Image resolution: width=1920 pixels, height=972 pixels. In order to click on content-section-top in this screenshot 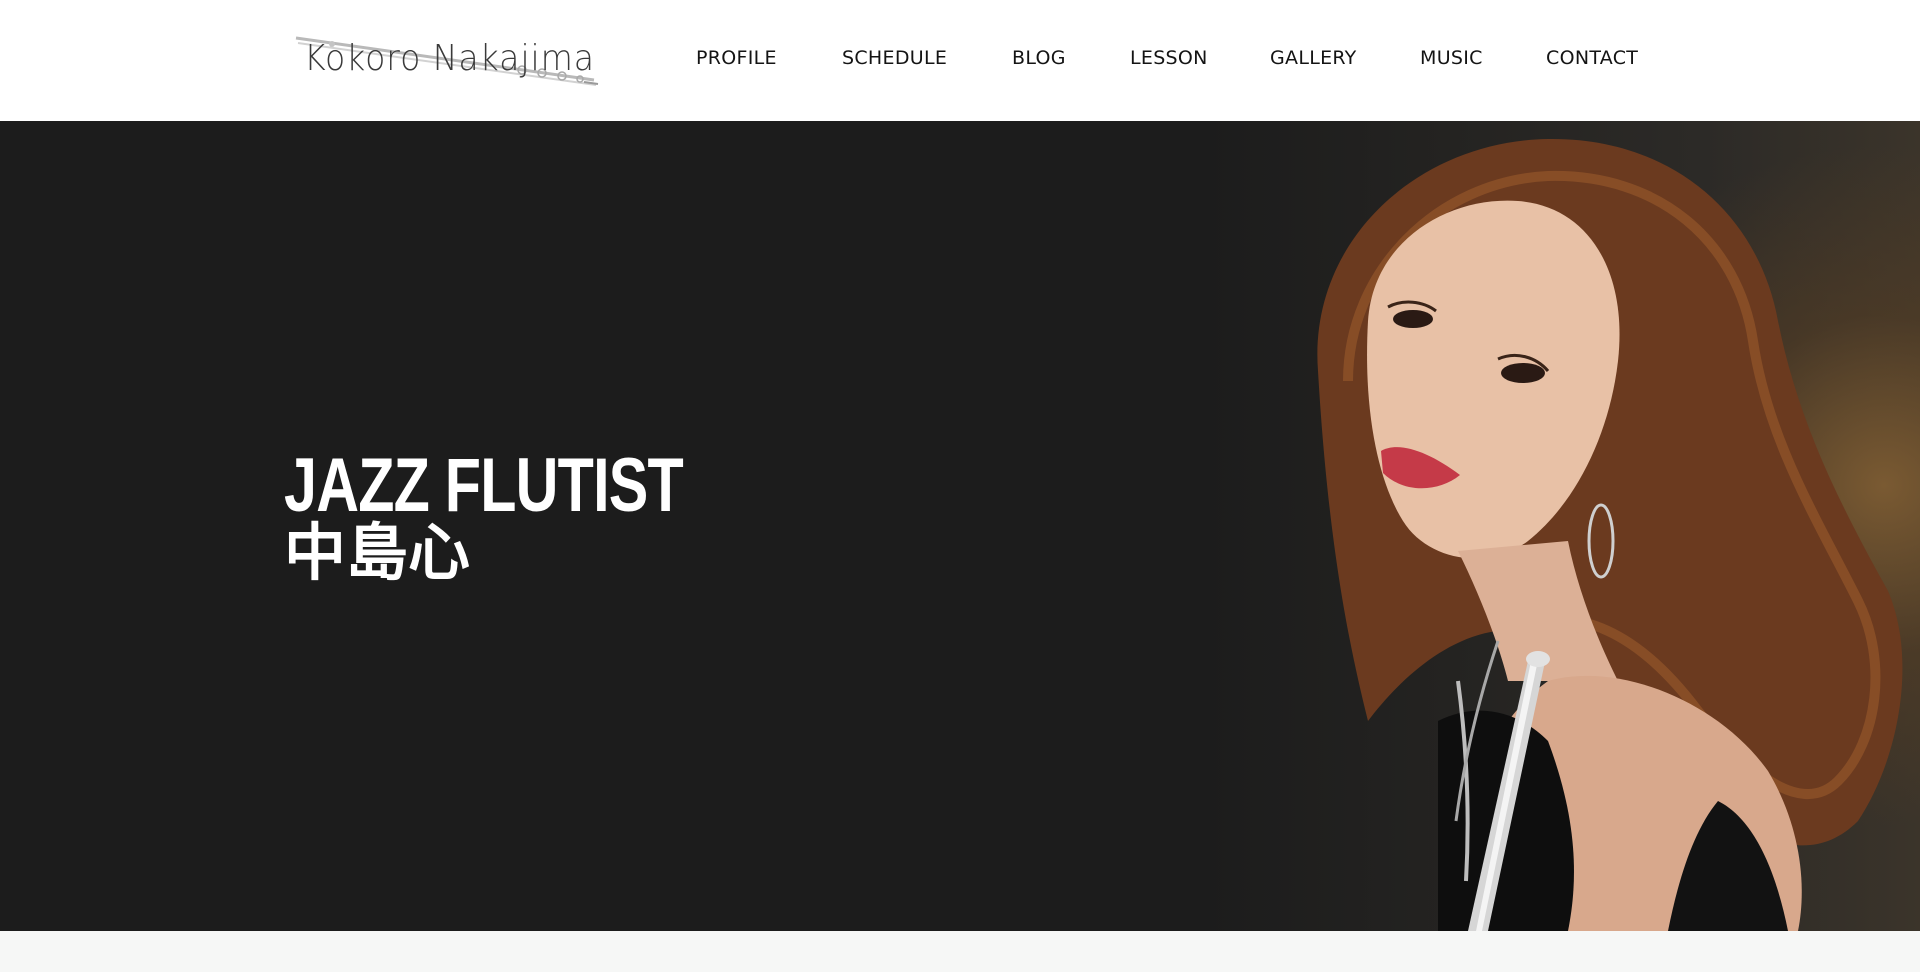, I will do `click(960, 951)`.